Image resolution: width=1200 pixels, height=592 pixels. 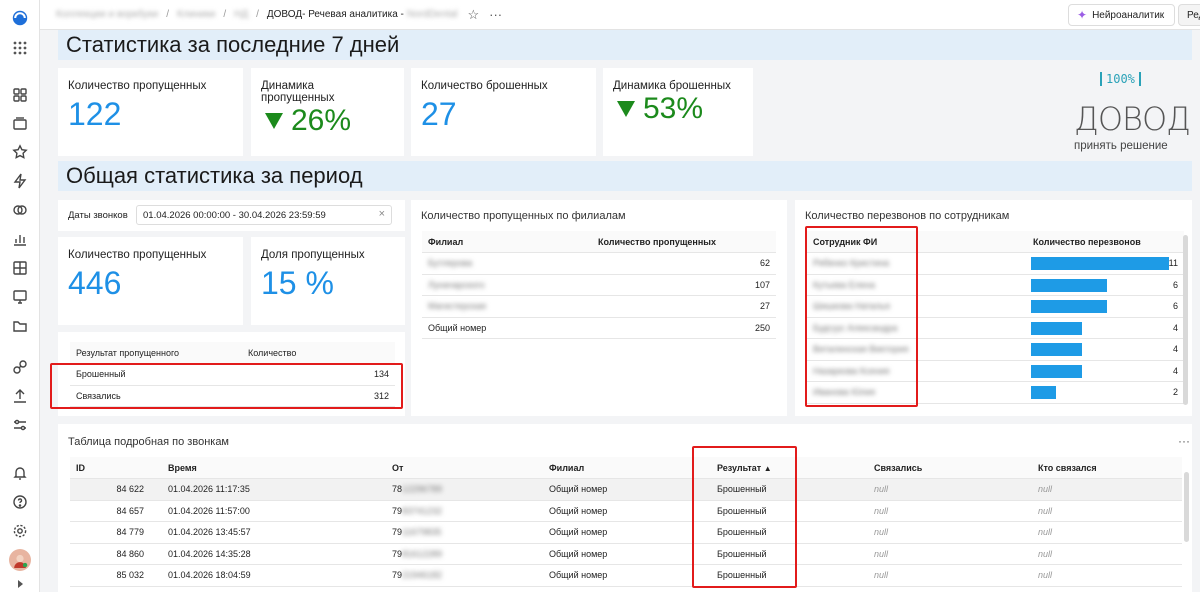 I want to click on table-row: Общий номер 250, so click(x=599, y=328).